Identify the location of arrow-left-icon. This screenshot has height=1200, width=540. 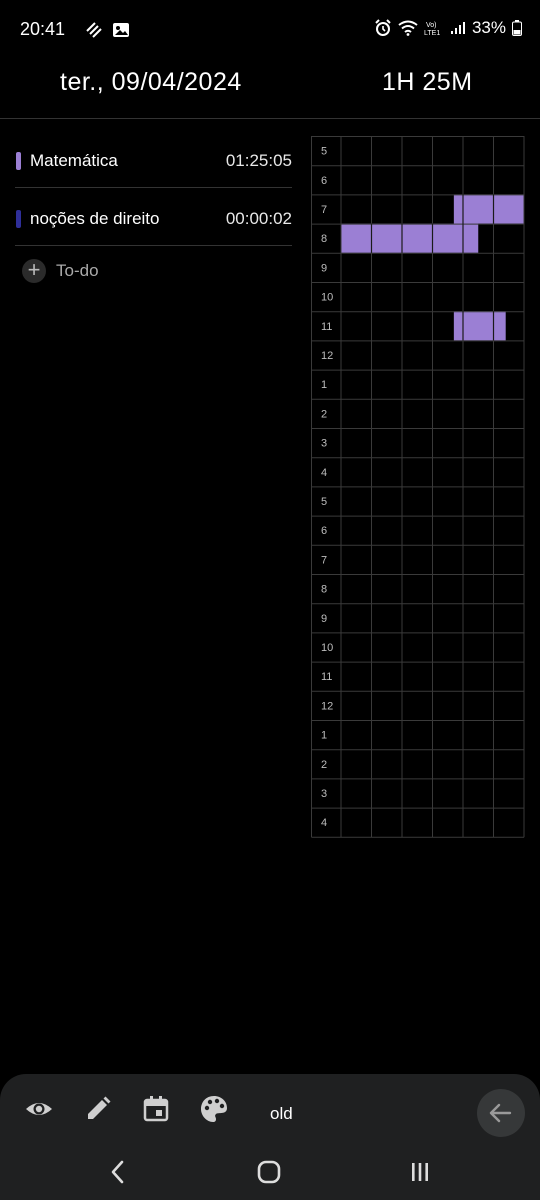
(500, 1113).